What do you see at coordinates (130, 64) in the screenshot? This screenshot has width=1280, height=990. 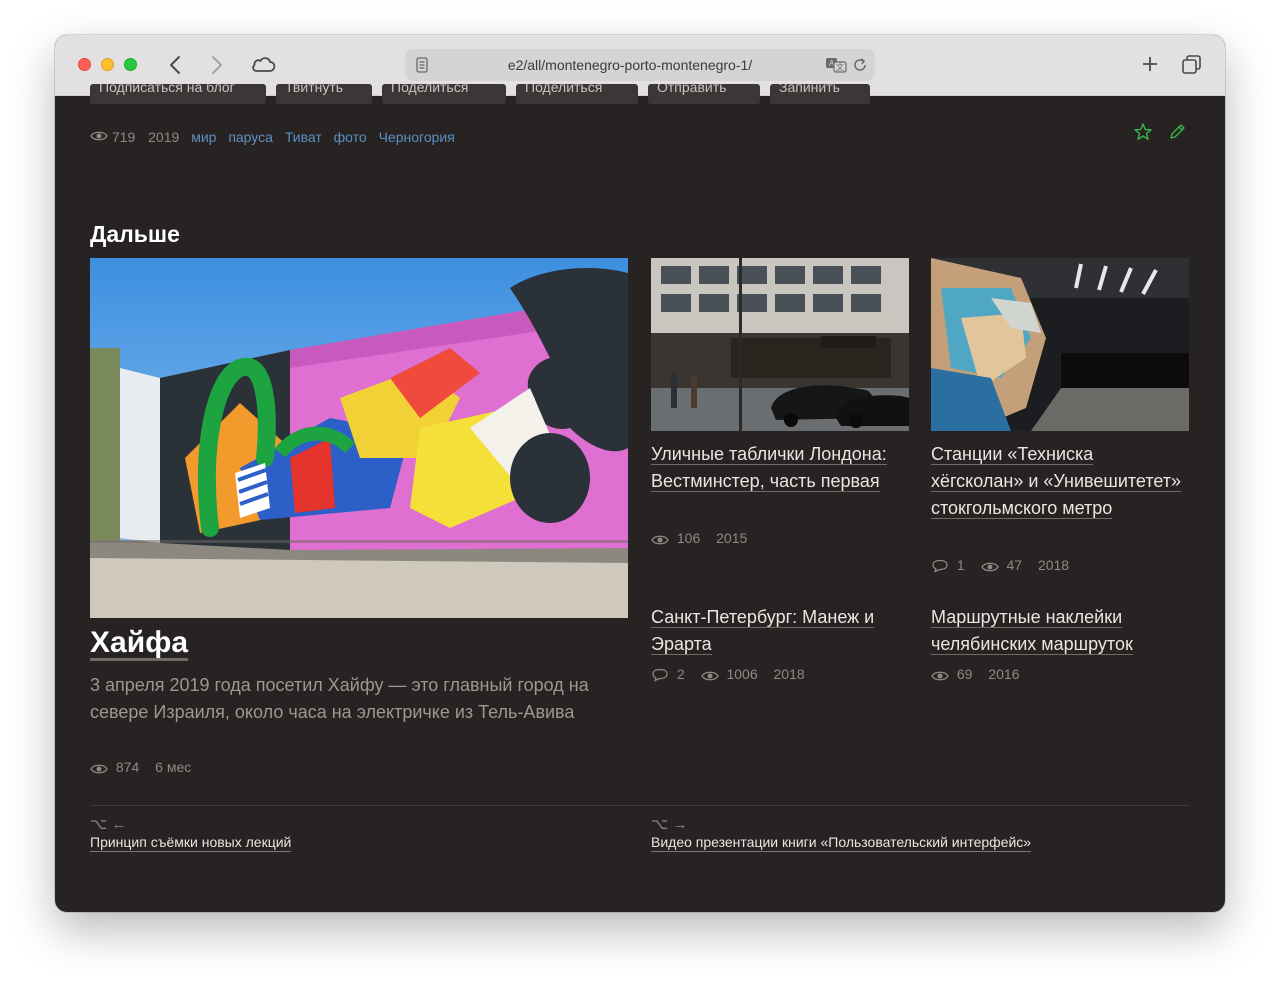 I see `zoom-window-button` at bounding box center [130, 64].